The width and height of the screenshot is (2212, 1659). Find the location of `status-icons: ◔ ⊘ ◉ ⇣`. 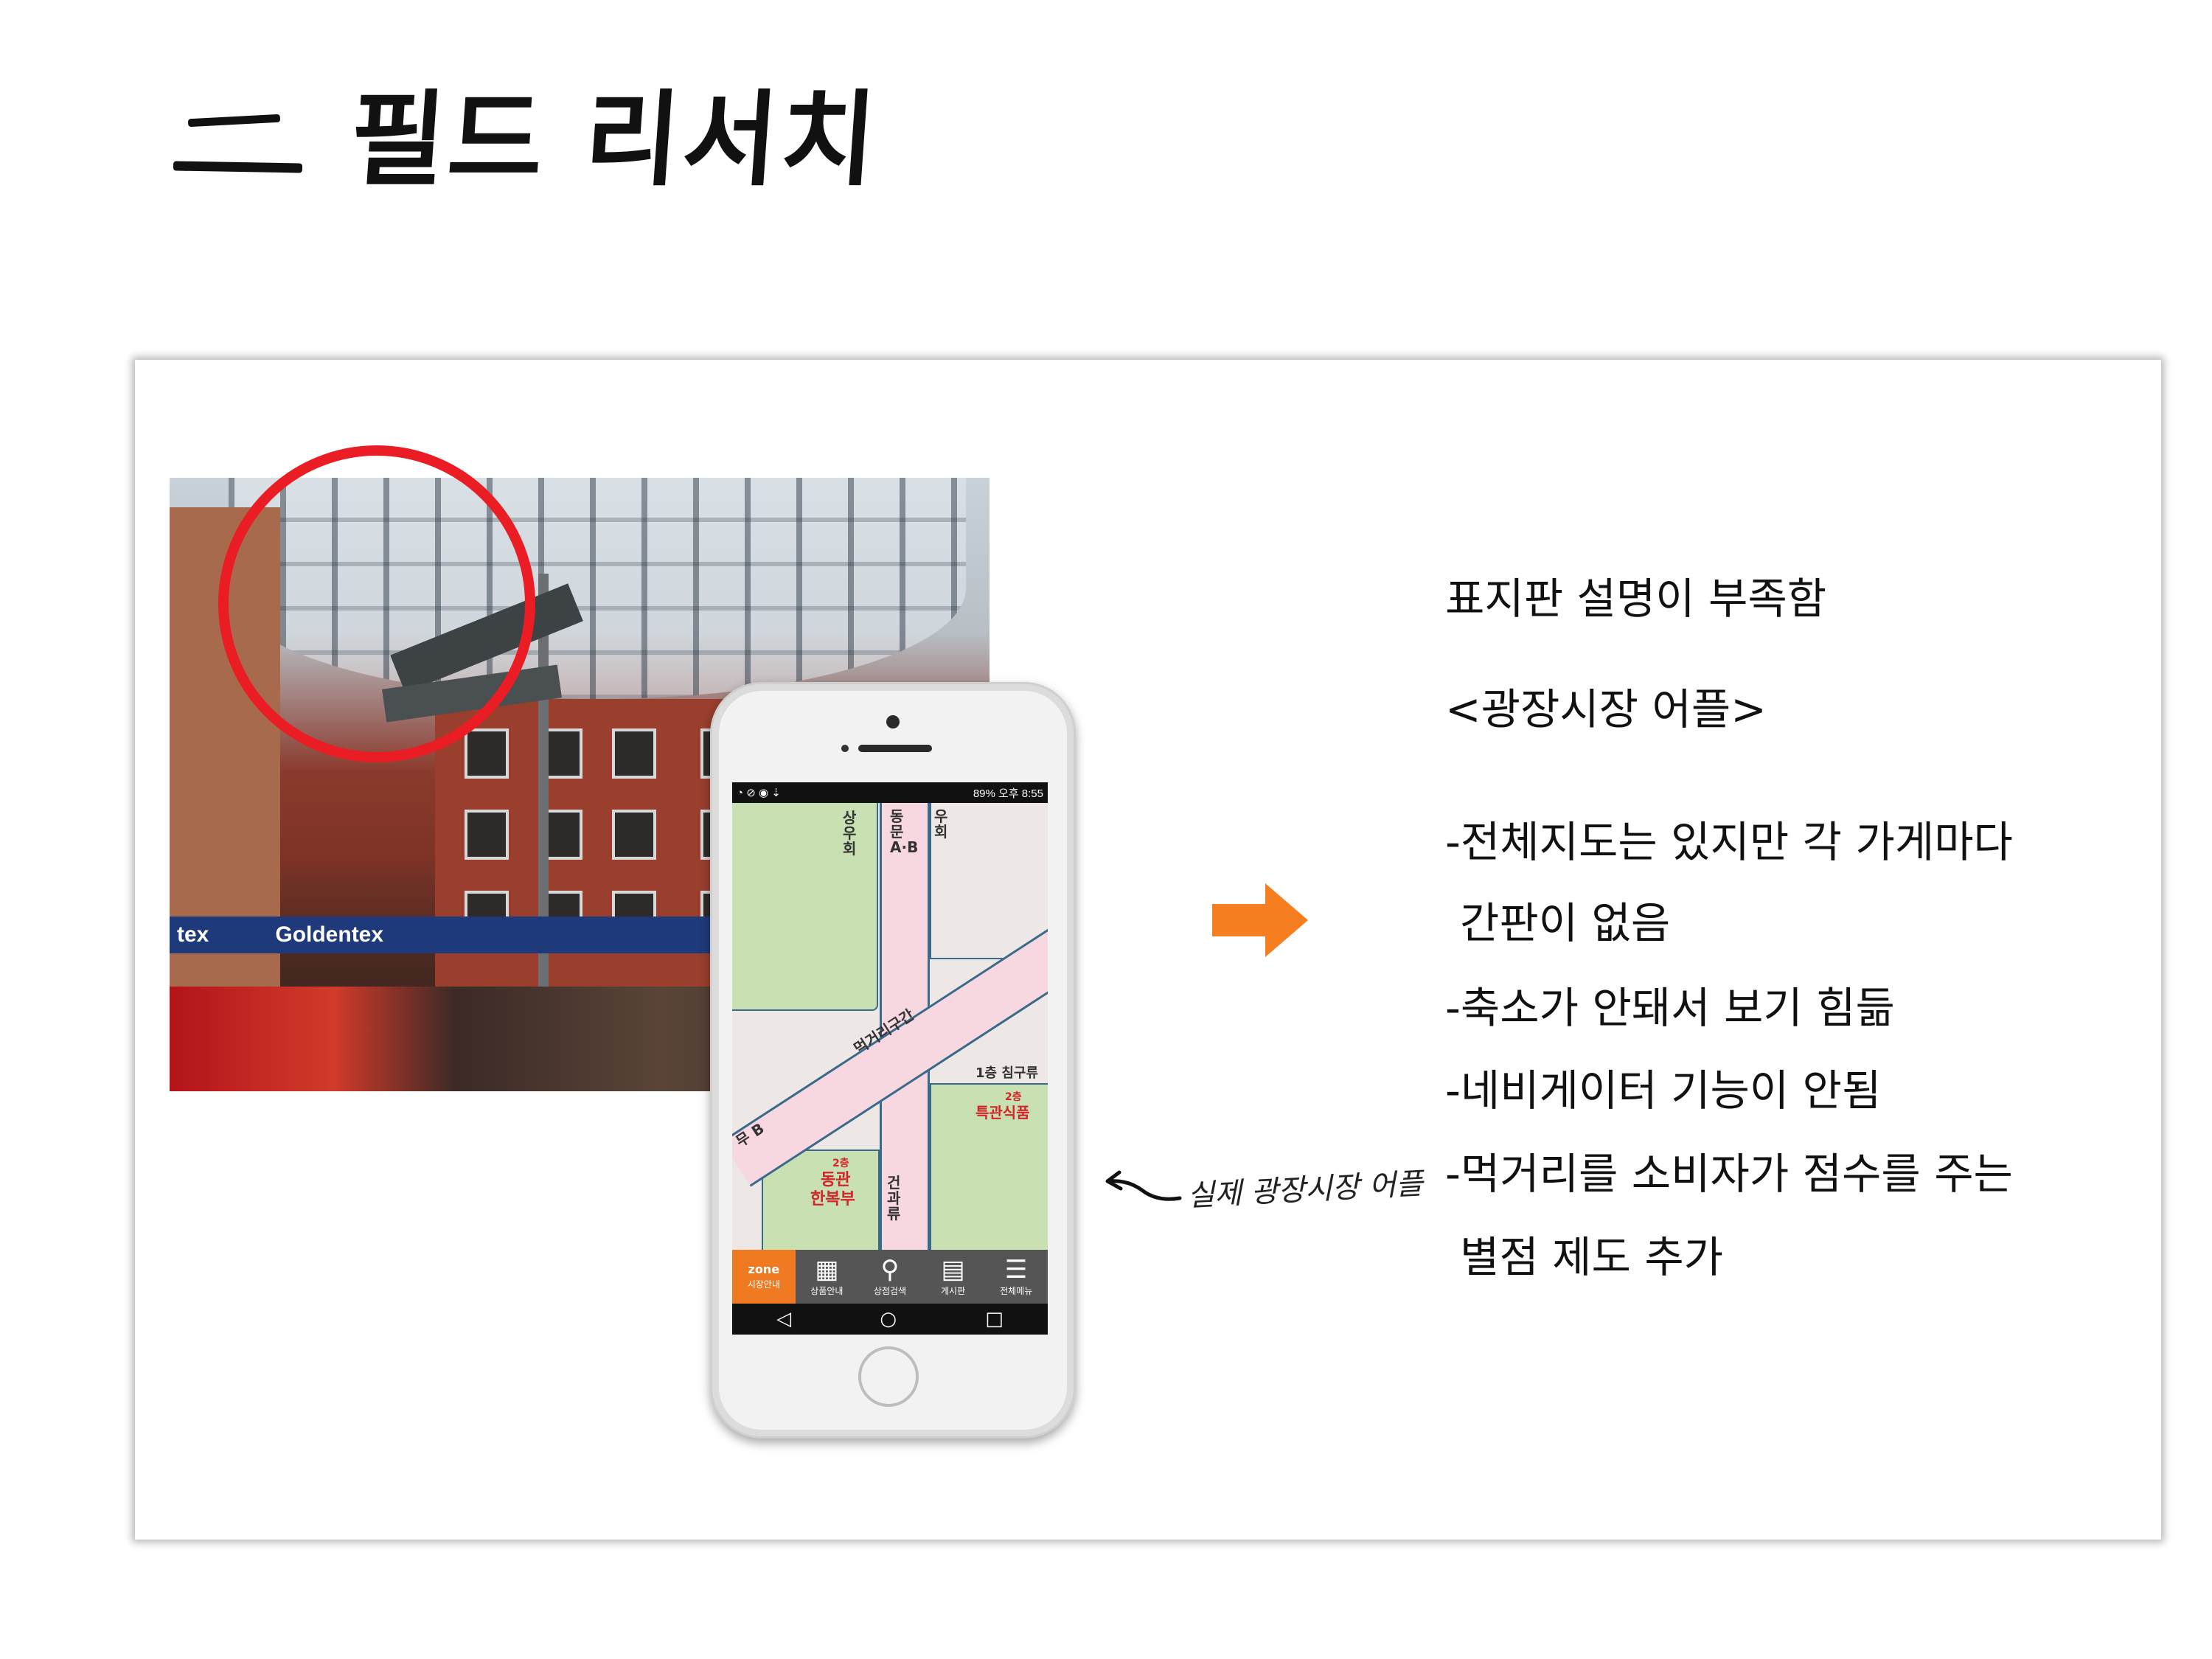

status-icons: ◔ ⊘ ◉ ⇣ is located at coordinates (759, 793).